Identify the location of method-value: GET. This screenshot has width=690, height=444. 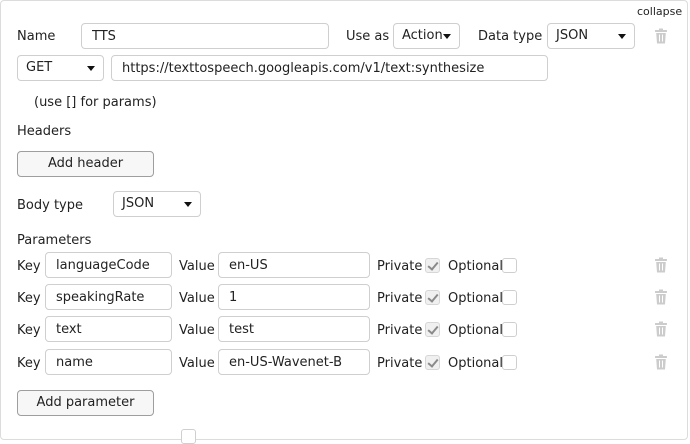
(39, 67).